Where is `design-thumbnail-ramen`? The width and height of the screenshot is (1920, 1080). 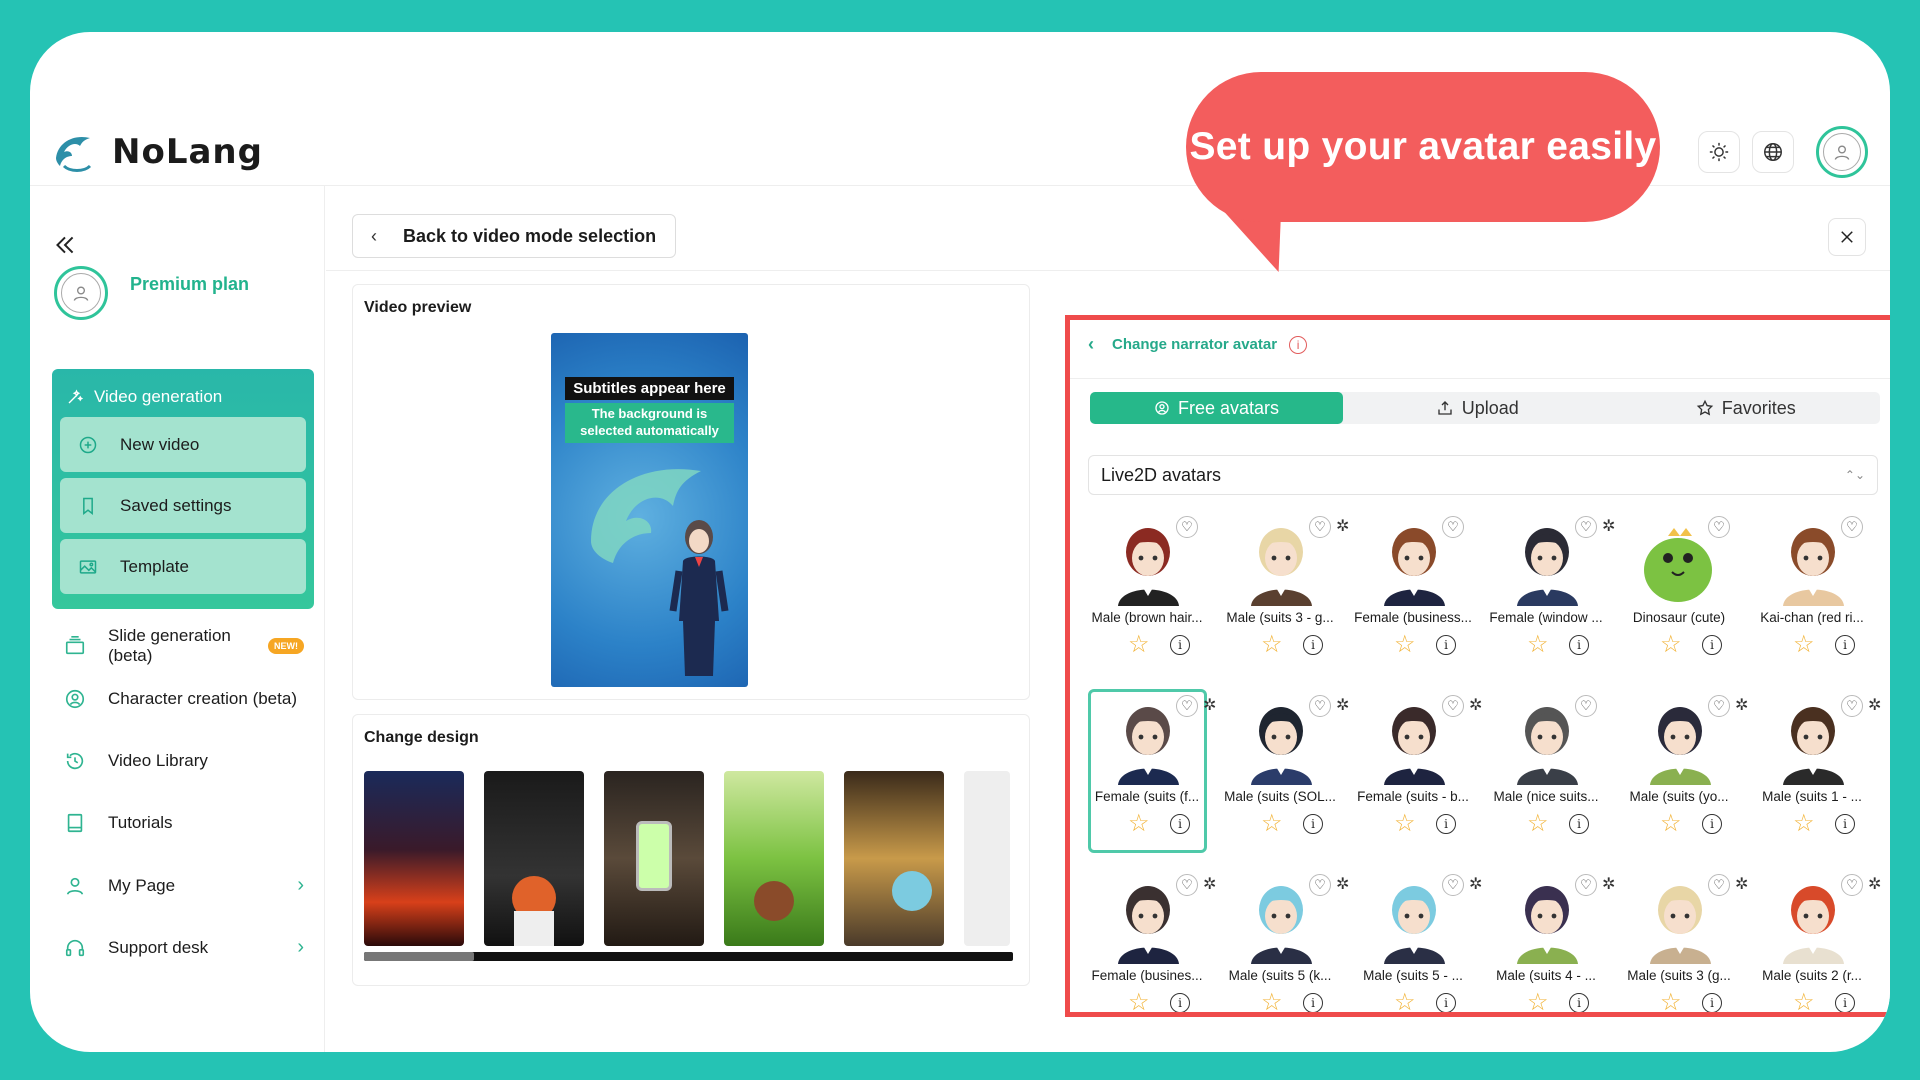 design-thumbnail-ramen is located at coordinates (894, 858).